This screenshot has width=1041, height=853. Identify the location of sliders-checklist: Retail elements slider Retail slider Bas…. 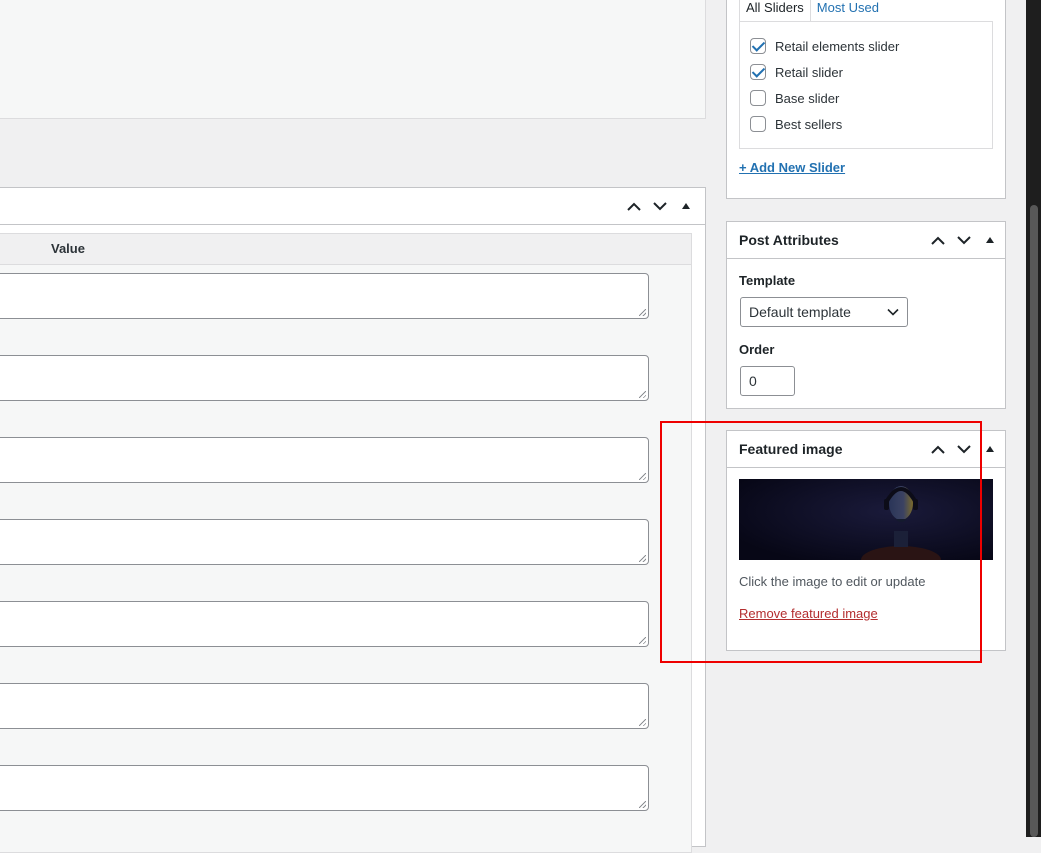
(866, 85).